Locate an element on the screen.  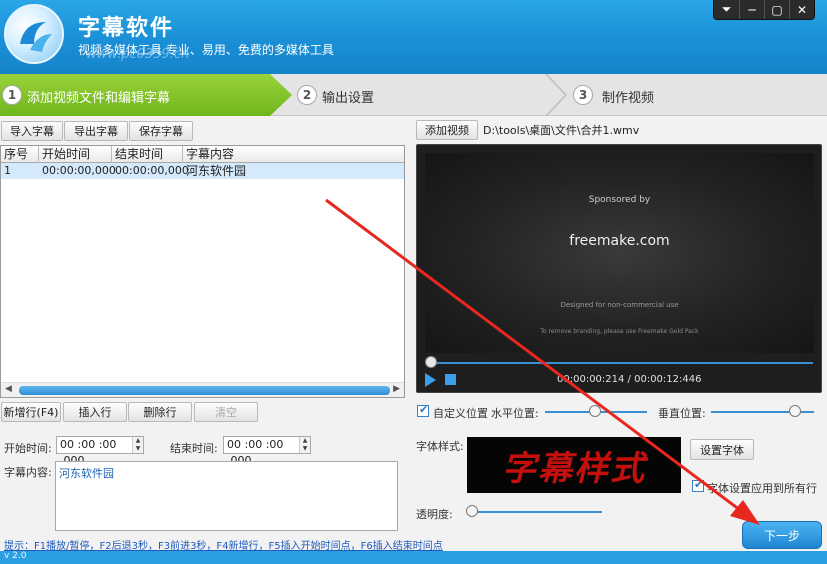
seek-knob is located at coordinates (431, 362).